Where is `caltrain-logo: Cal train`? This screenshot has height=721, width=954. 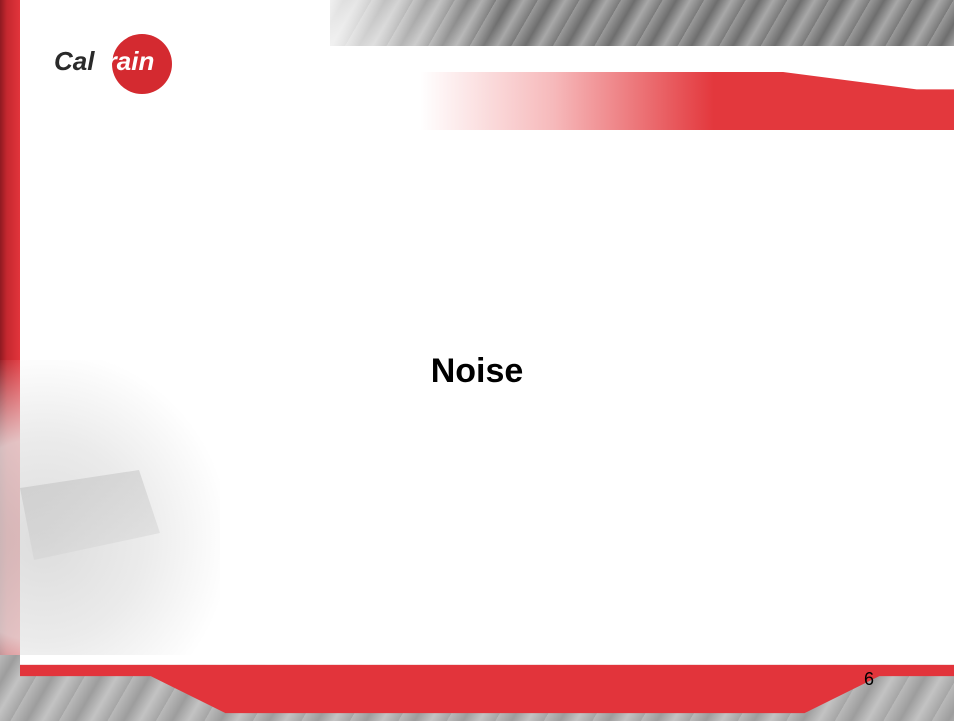 caltrain-logo: Cal train is located at coordinates (119, 63).